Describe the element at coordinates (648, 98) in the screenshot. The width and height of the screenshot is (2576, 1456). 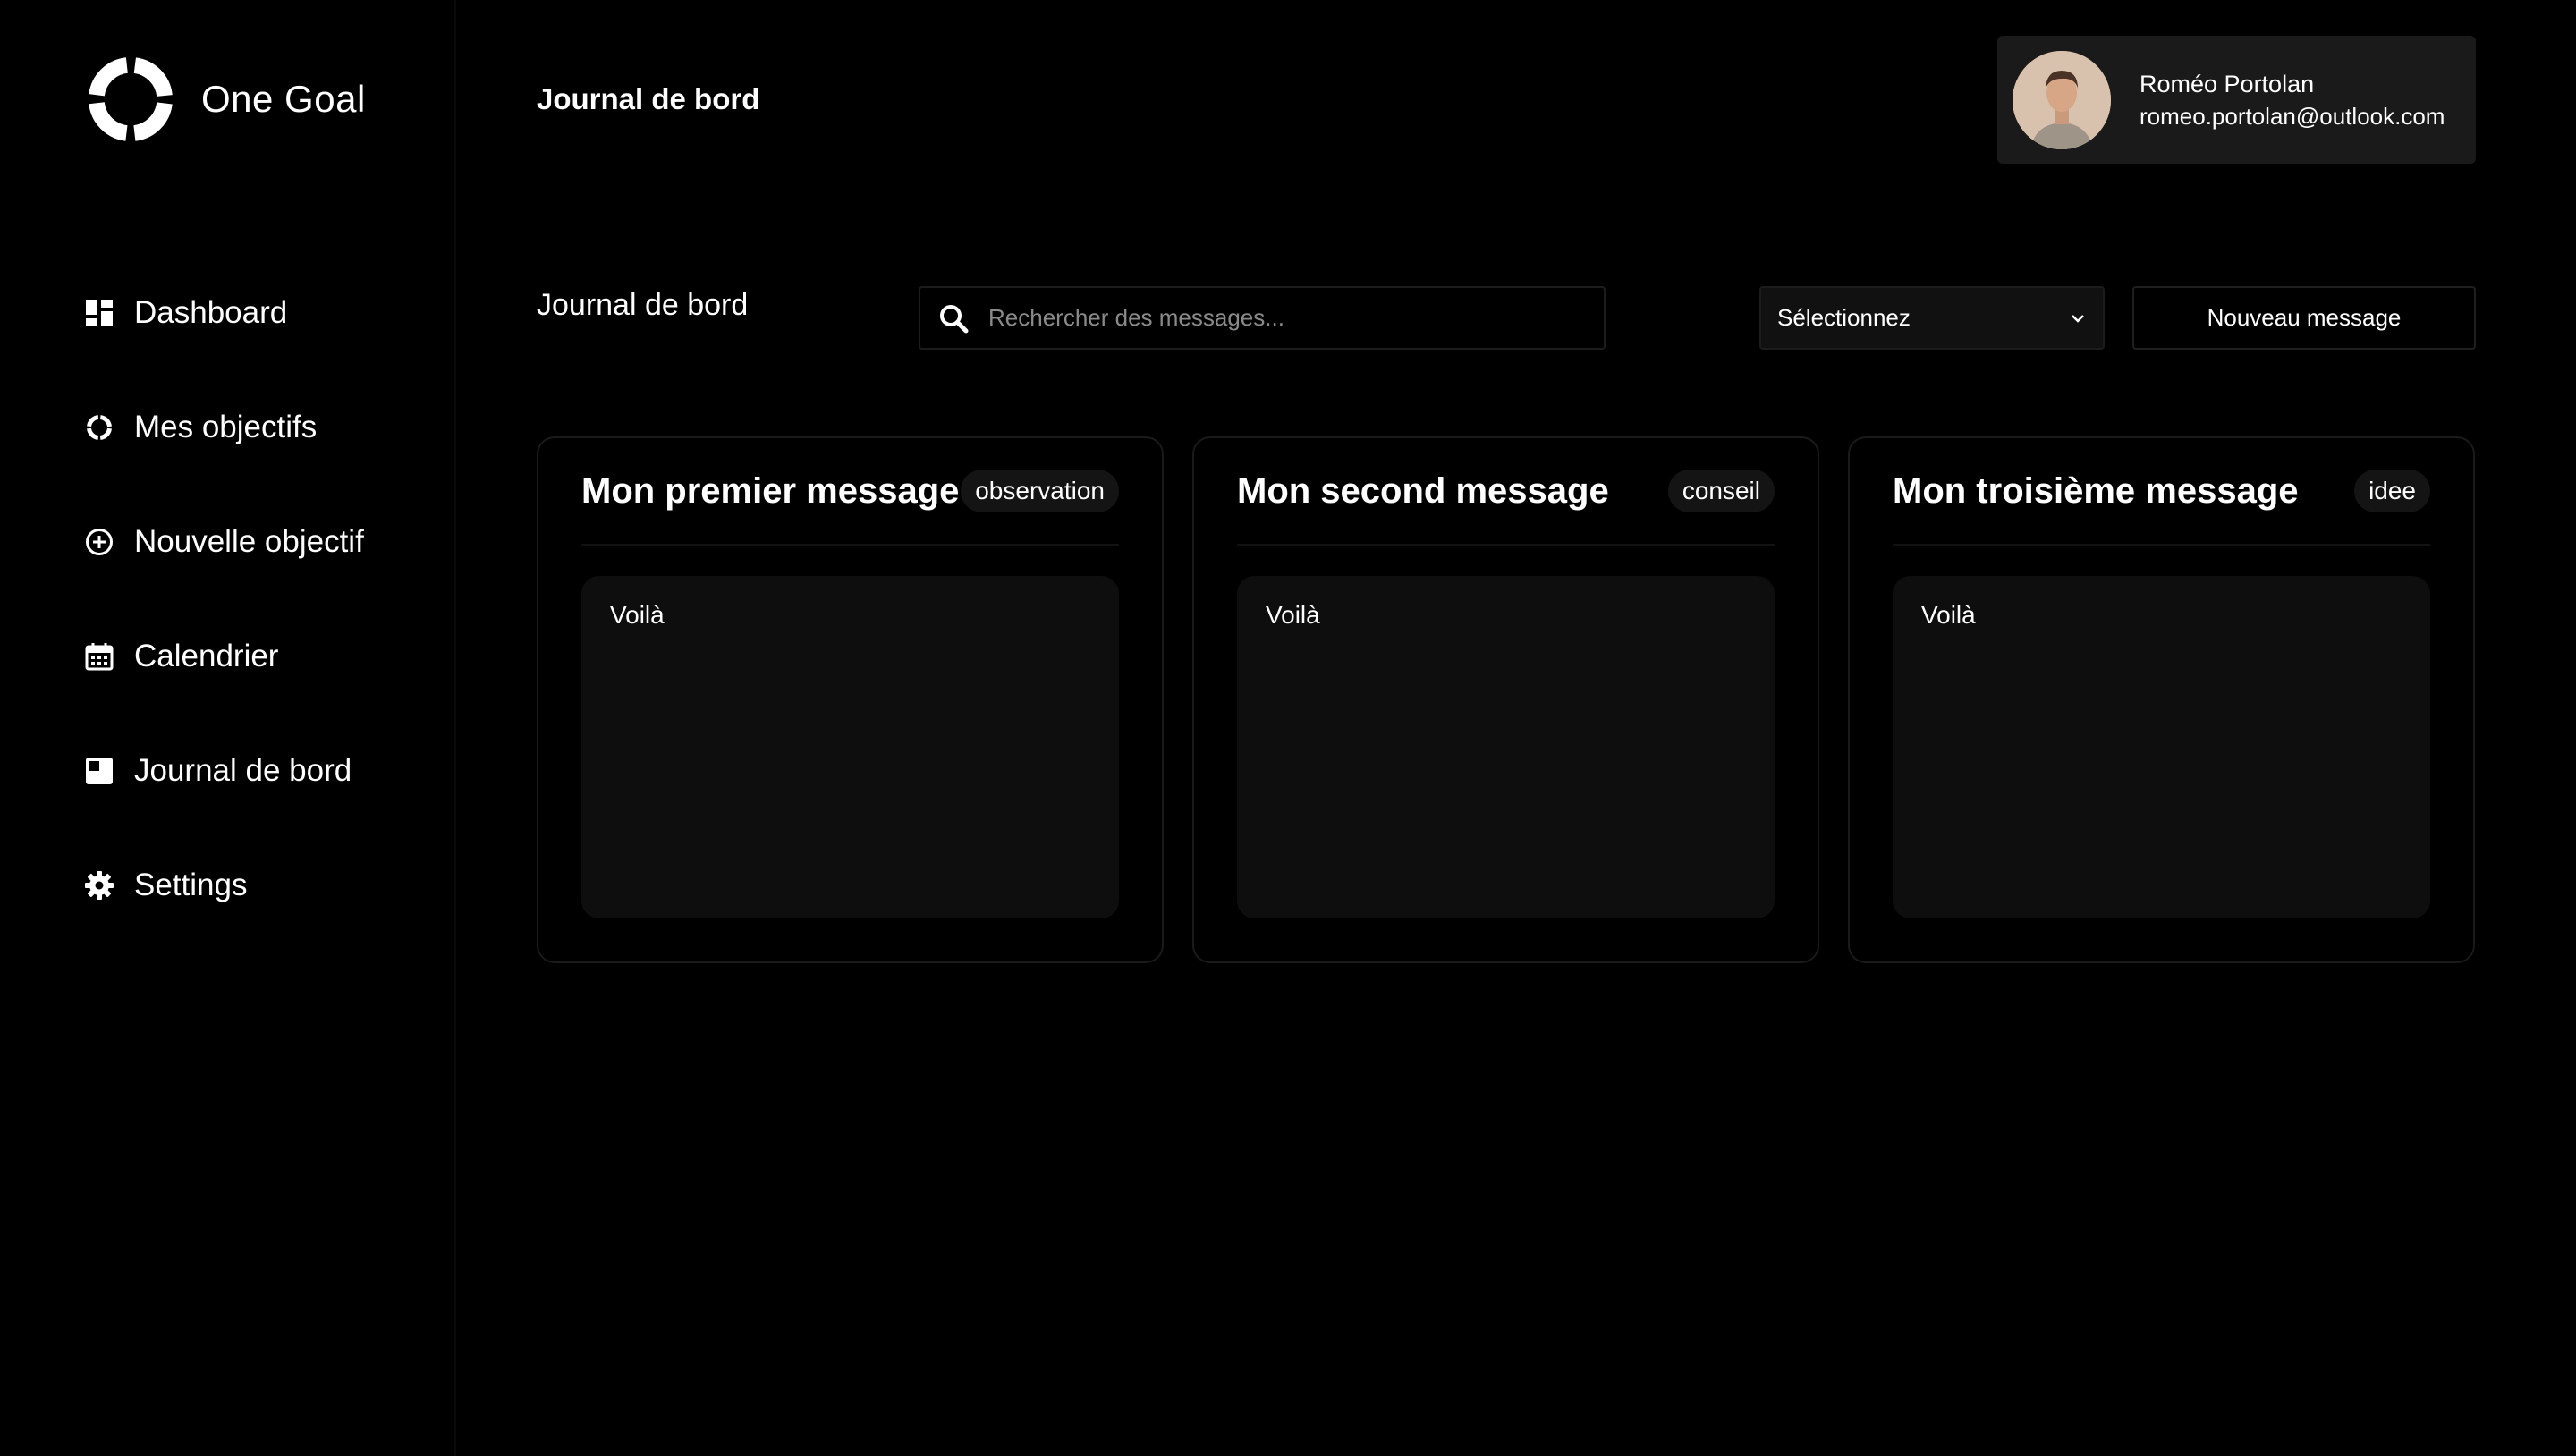
I see `page-title: Journal de bord` at that location.